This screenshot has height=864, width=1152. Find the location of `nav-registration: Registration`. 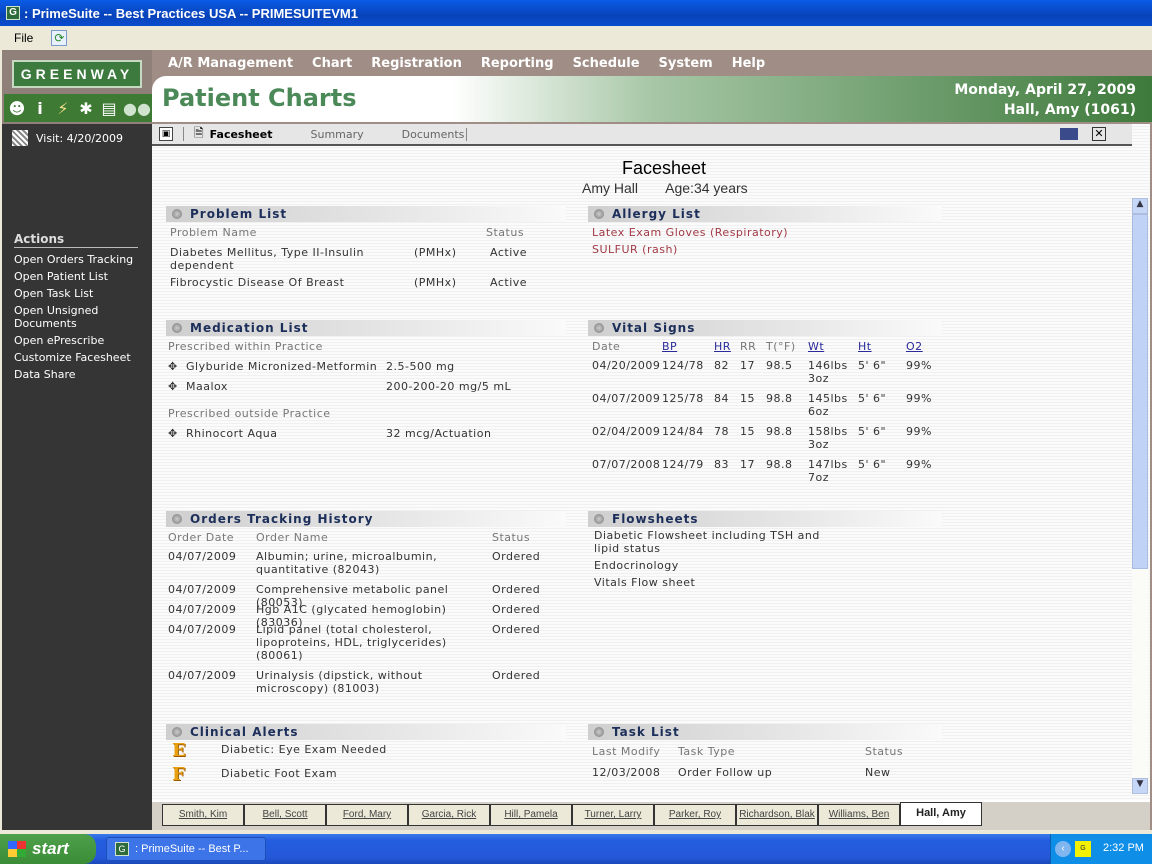

nav-registration: Registration is located at coordinates (416, 63).